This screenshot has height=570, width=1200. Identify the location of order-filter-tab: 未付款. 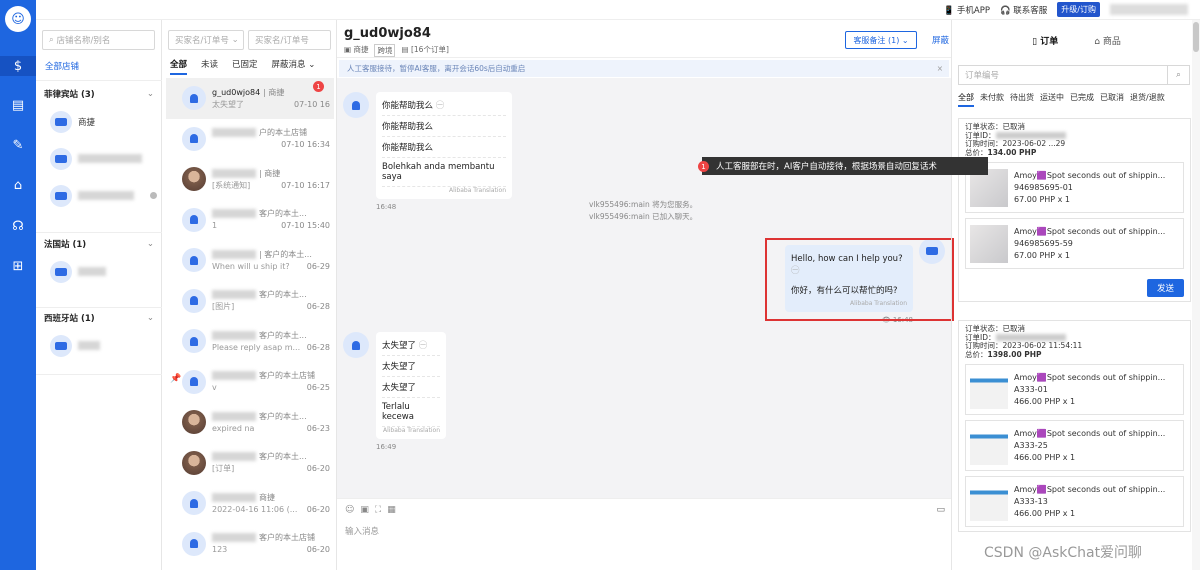
(992, 99).